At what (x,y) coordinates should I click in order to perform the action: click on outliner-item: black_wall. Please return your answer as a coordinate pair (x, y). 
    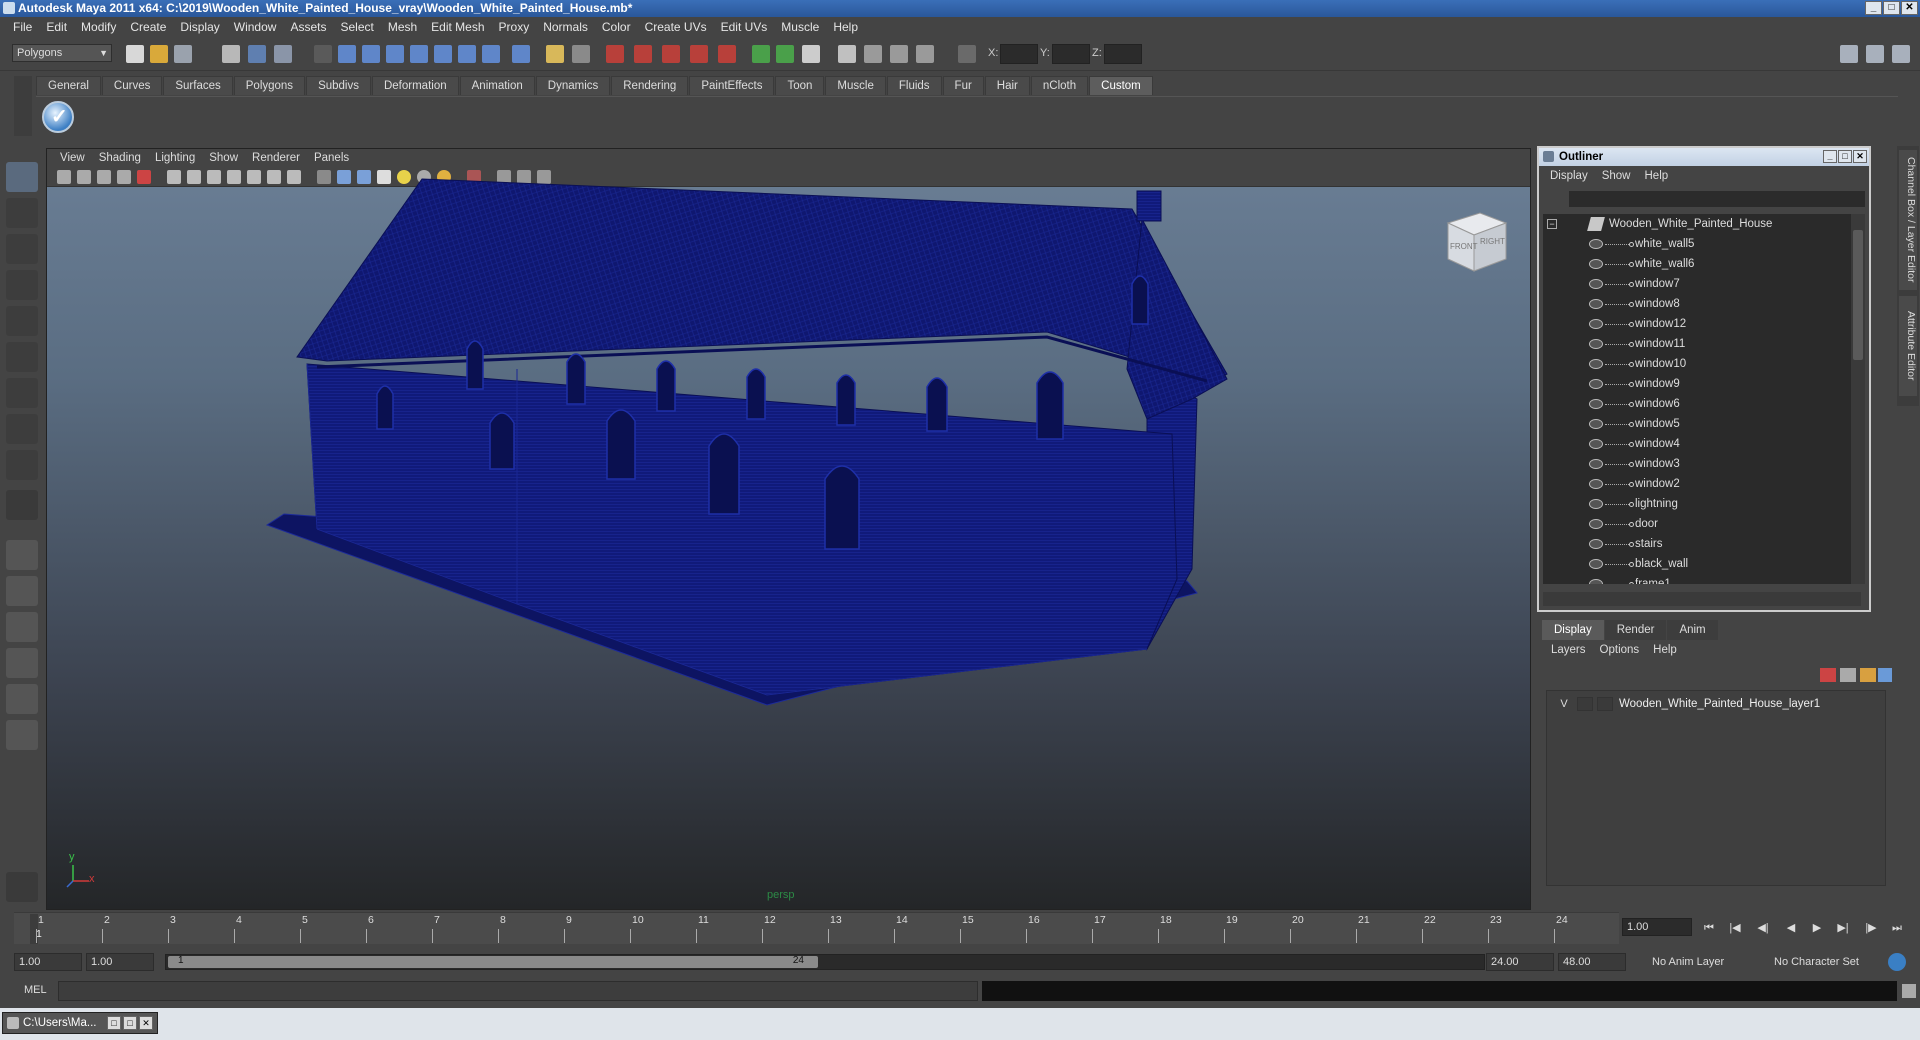
    Looking at the image, I should click on (1693, 564).